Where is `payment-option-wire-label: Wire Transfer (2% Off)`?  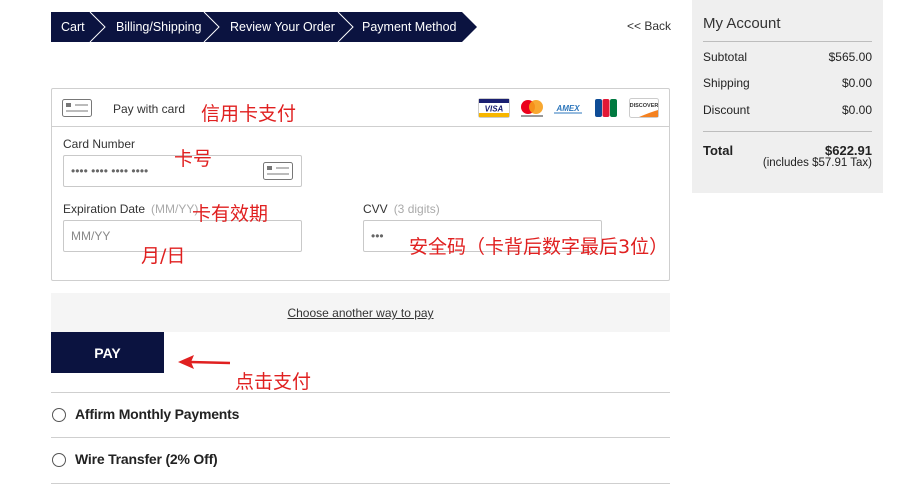 payment-option-wire-label: Wire Transfer (2% Off) is located at coordinates (146, 459).